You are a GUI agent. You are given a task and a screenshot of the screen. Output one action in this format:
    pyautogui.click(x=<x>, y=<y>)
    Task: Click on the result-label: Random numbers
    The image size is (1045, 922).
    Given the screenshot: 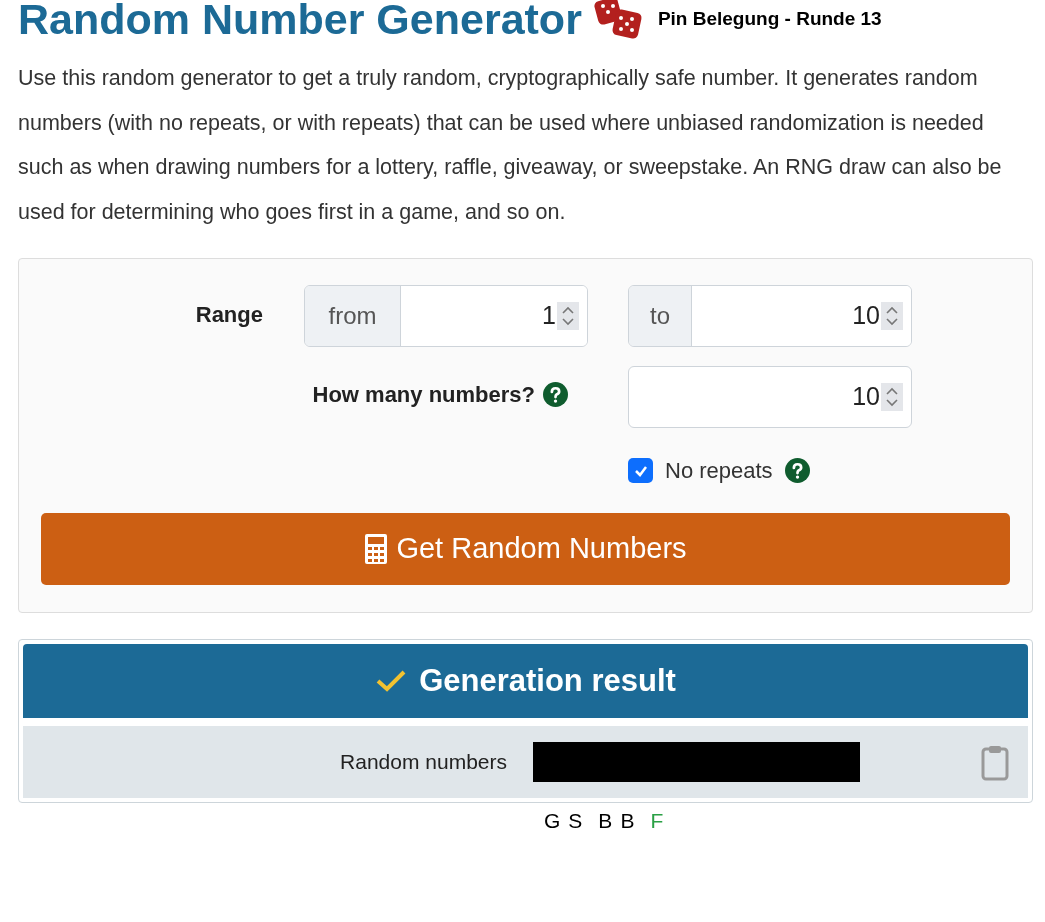 What is the action you would take?
    pyautogui.click(x=423, y=762)
    